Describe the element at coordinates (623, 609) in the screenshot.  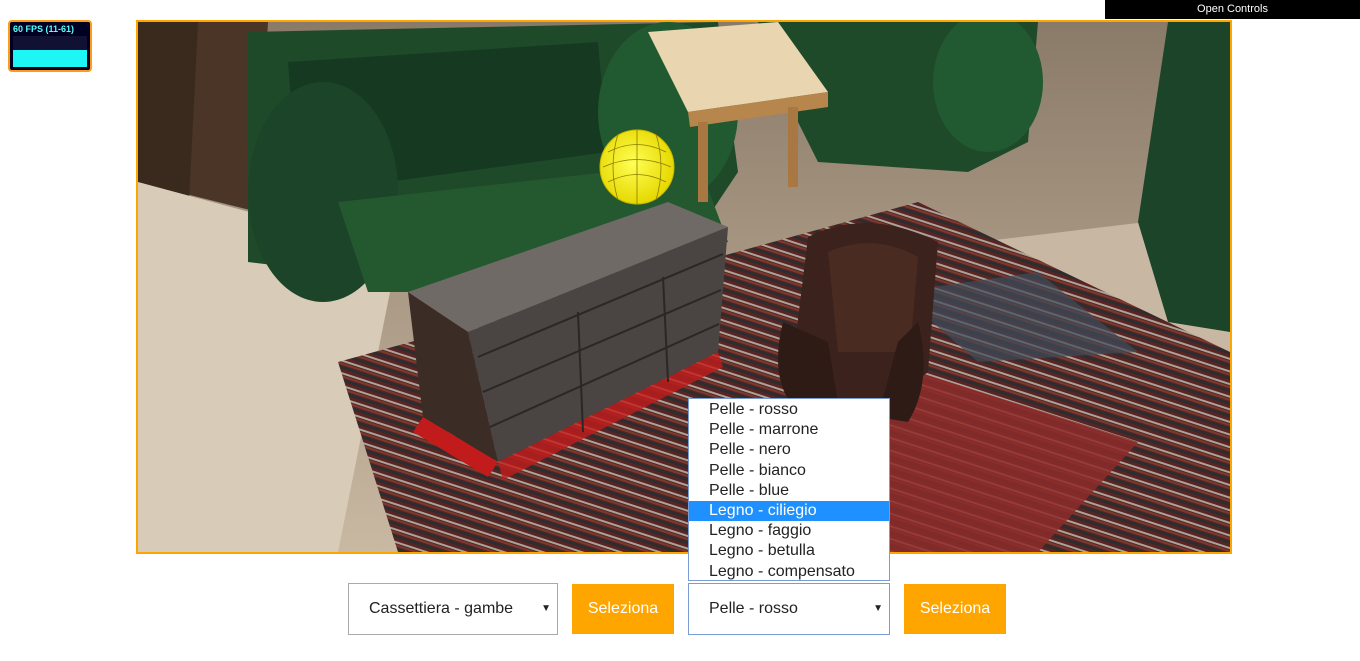
I see `select-furniture-button: Seleziona` at that location.